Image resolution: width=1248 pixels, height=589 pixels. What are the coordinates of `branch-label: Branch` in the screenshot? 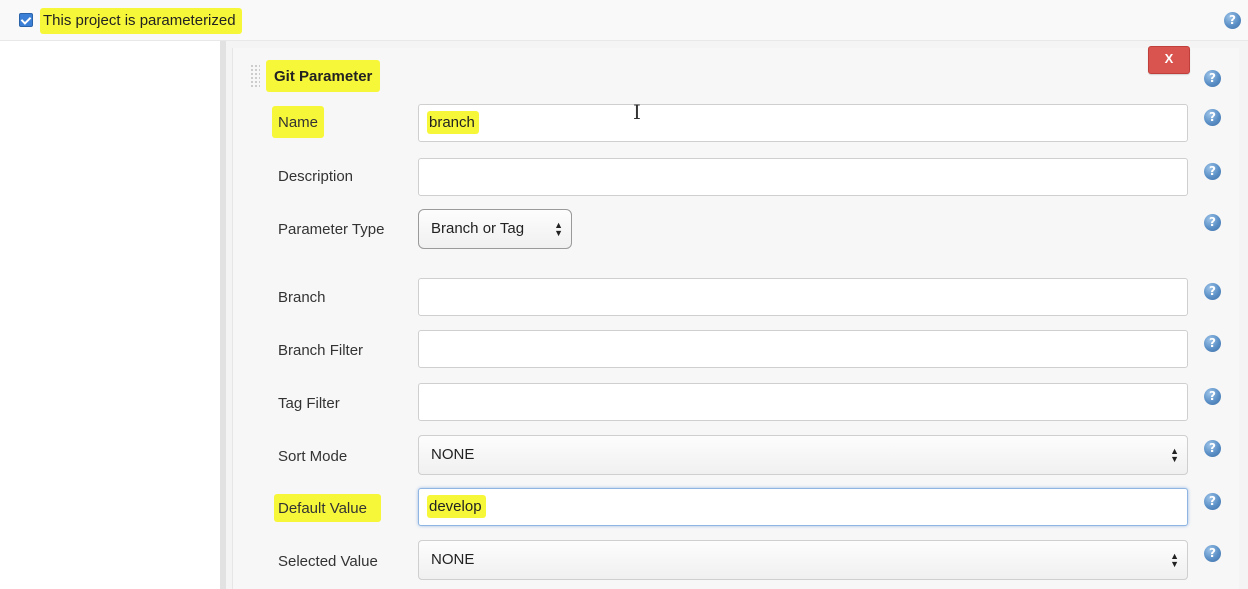 It's located at (302, 297).